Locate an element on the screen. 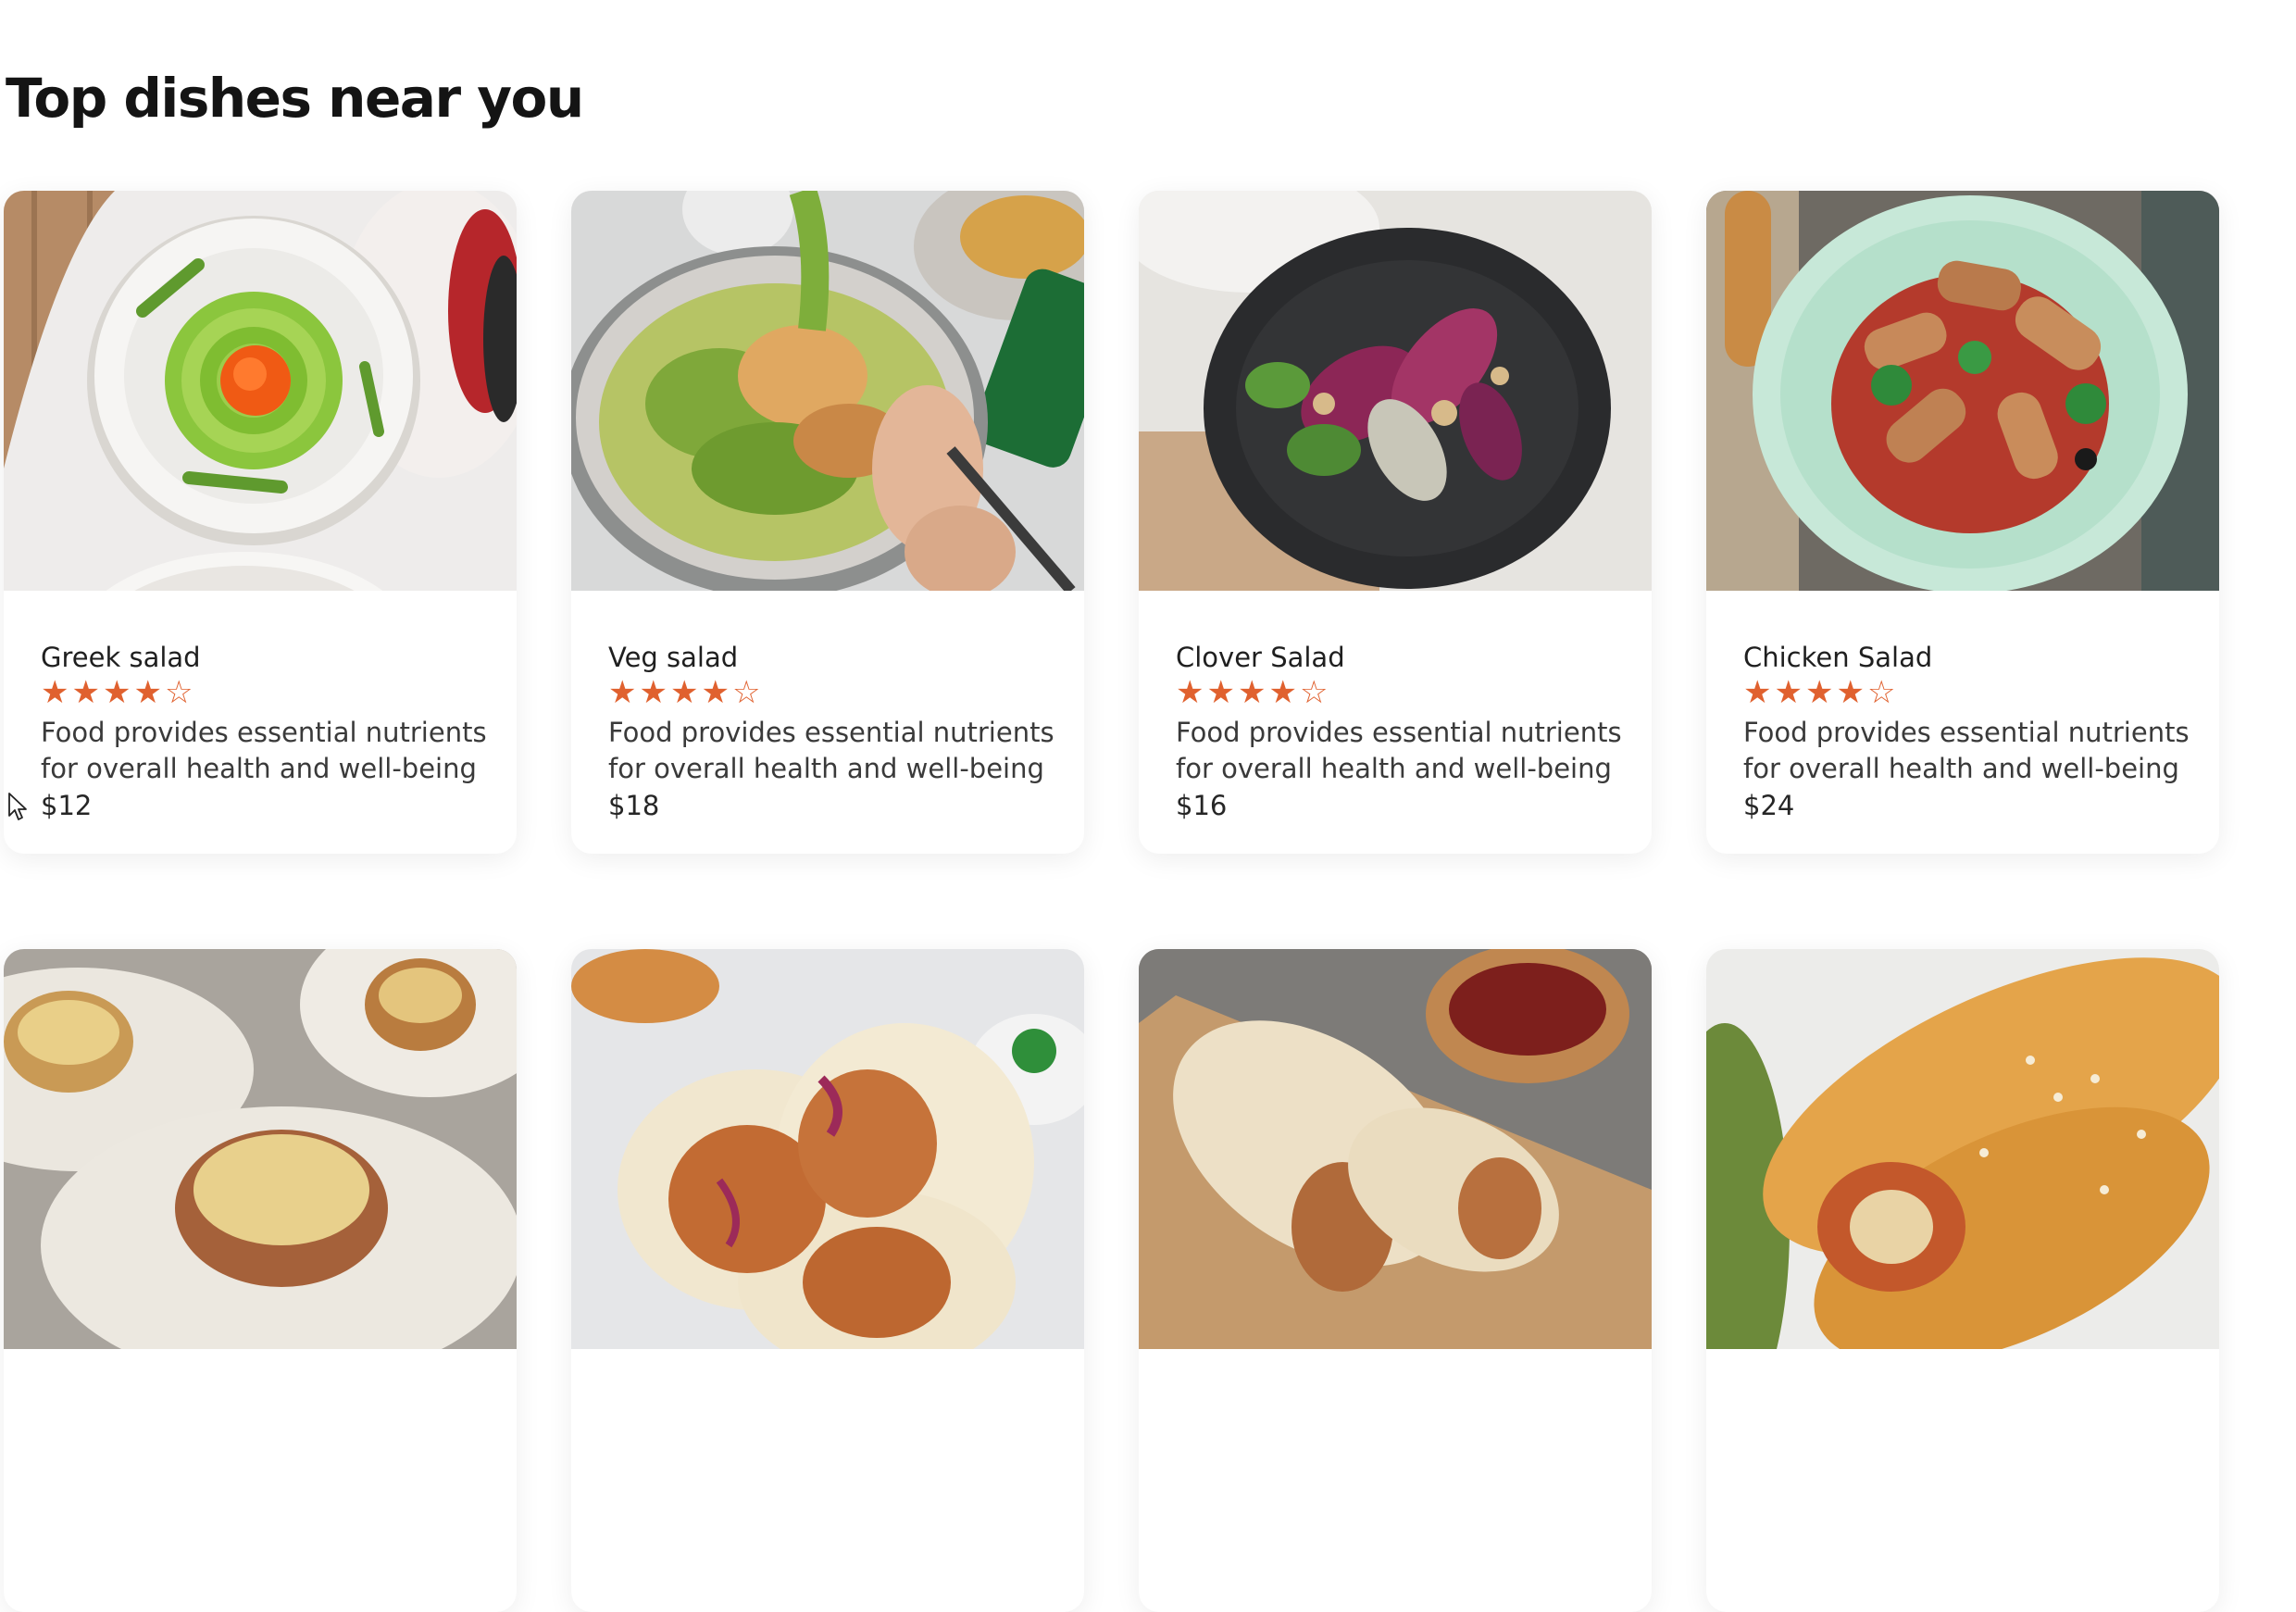 The width and height of the screenshot is (2296, 1612). lasagna-rolls-photo is located at coordinates (260, 1149).